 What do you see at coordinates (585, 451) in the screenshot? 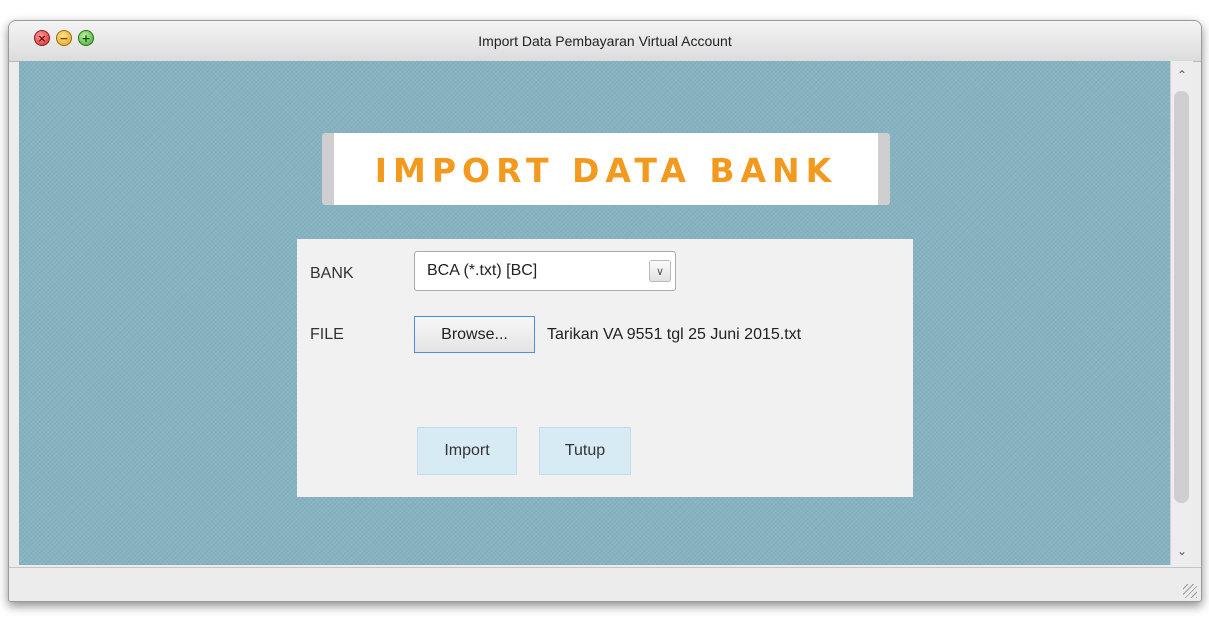
I see `close-button: Tutup` at bounding box center [585, 451].